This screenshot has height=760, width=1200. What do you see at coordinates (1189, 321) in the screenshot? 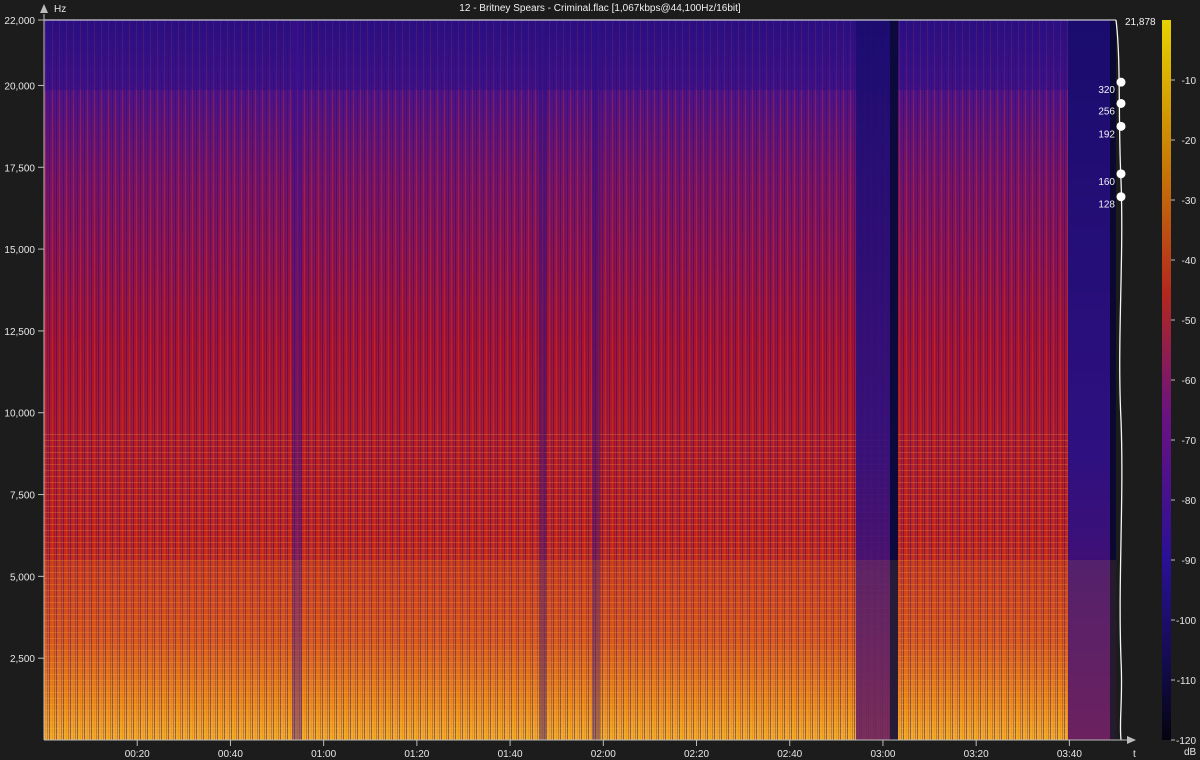
I see `colorbar-tick-label: -50` at bounding box center [1189, 321].